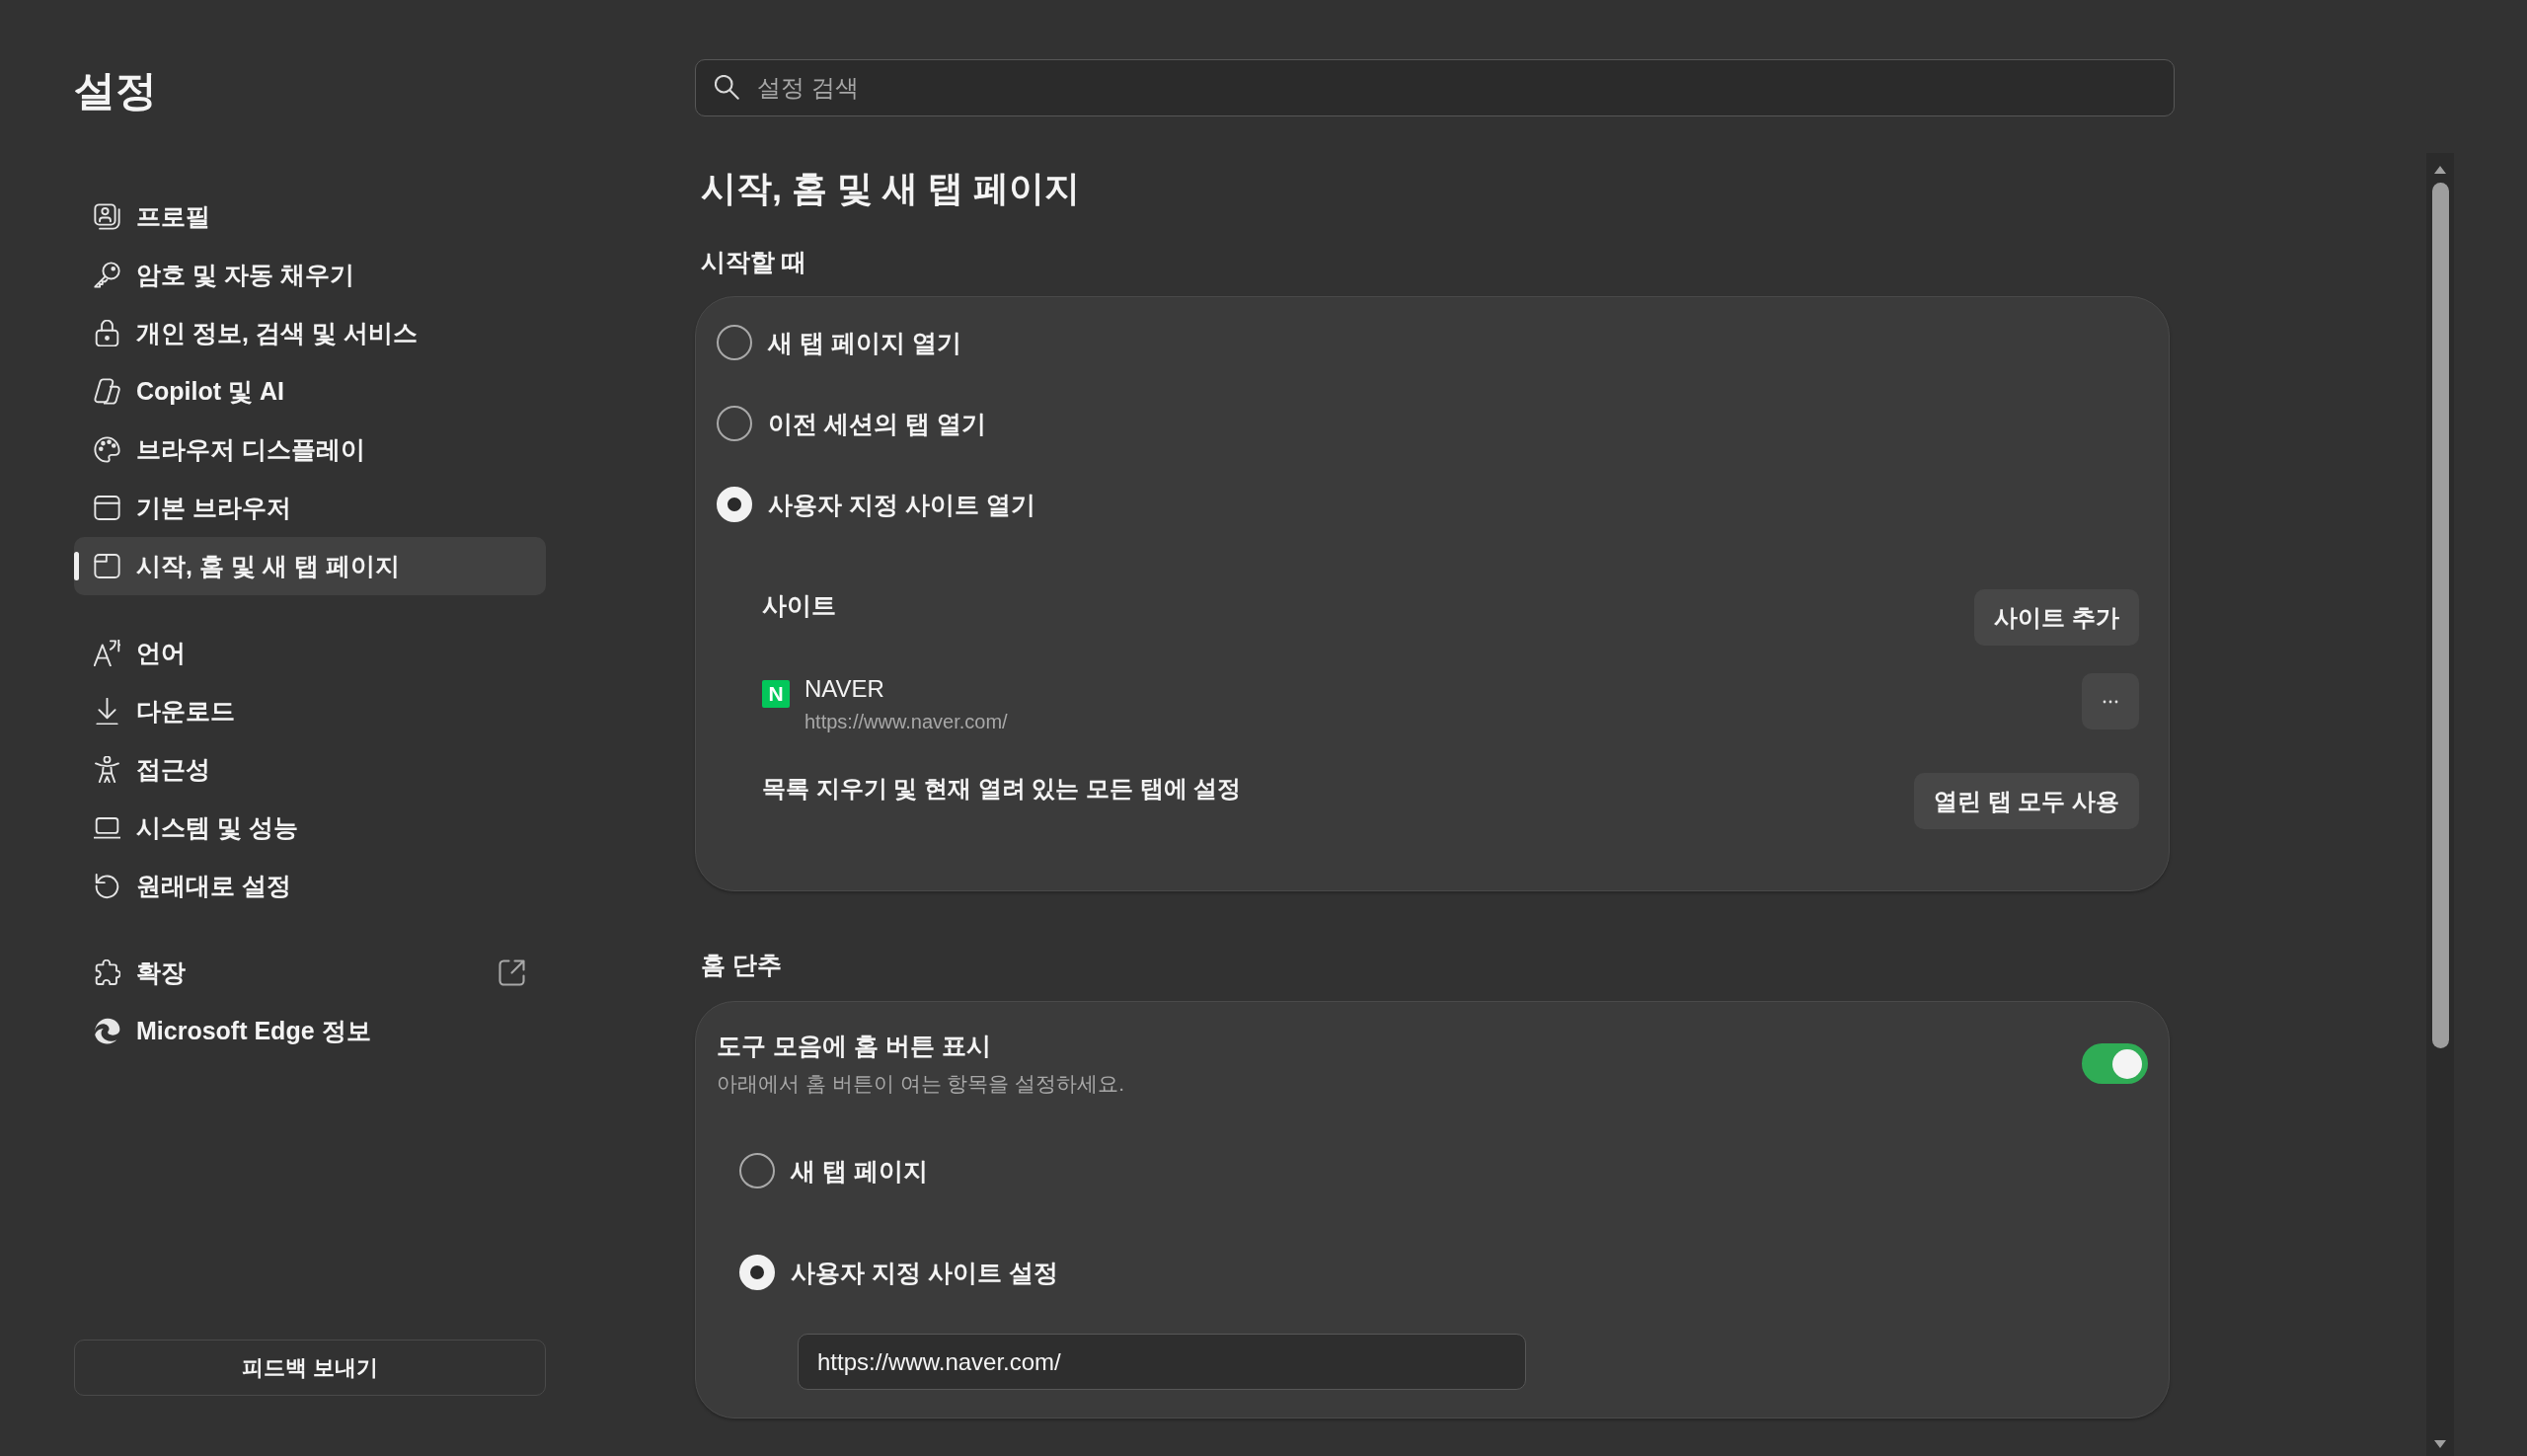 This screenshot has width=2527, height=1456. I want to click on radio-label: 새 탭 페이지 열기, so click(864, 342).